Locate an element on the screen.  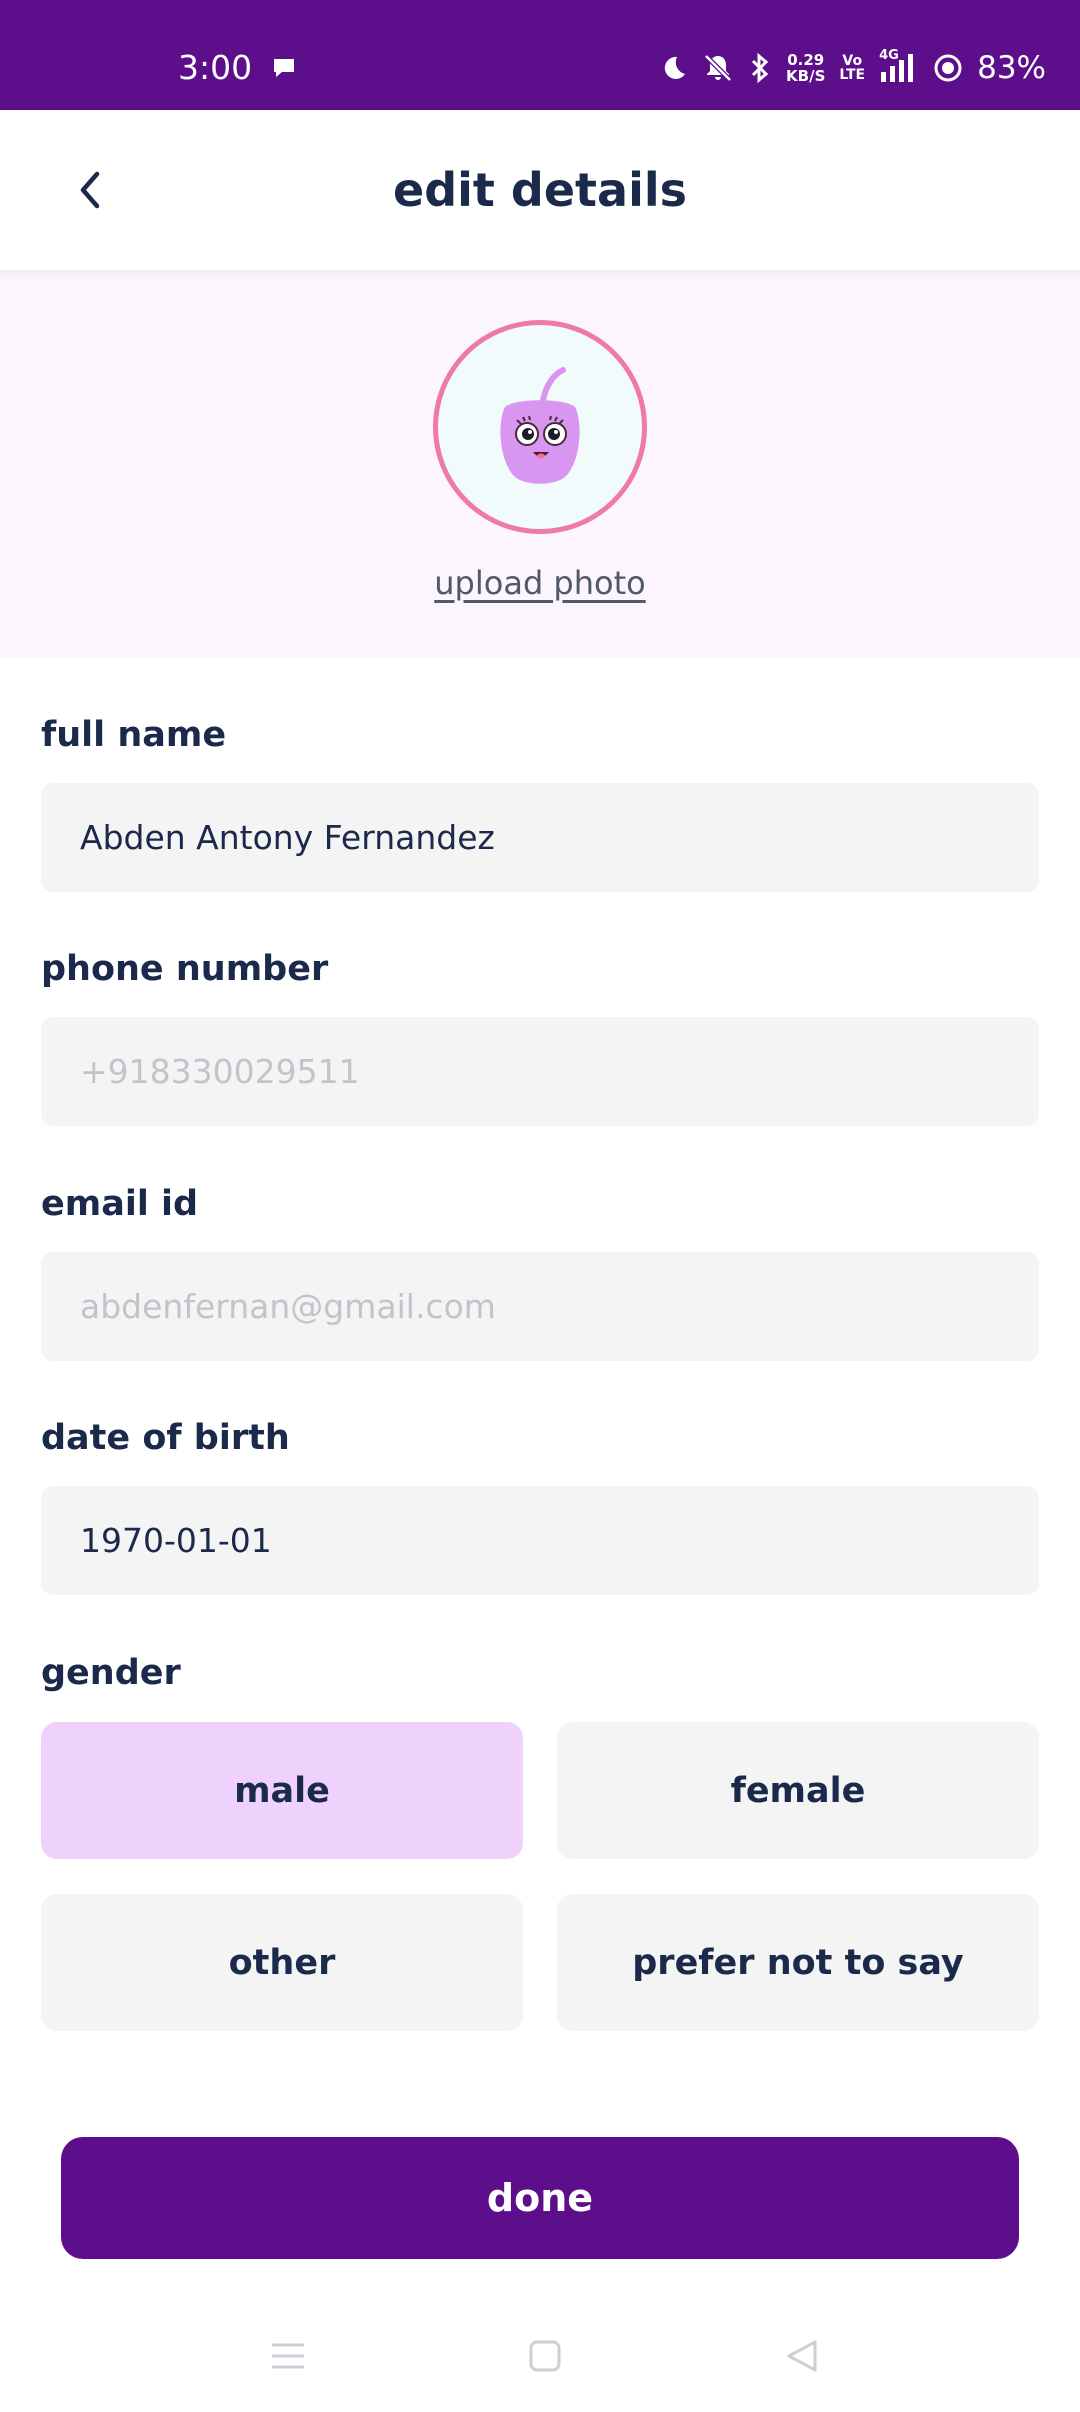
phone-number-label: phone number is located at coordinates (185, 969).